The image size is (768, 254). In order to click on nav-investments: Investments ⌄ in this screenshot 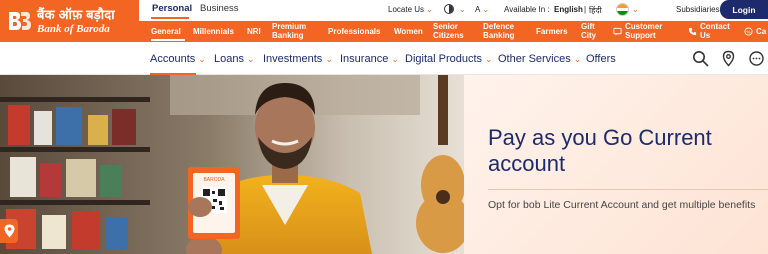, I will do `click(298, 59)`.